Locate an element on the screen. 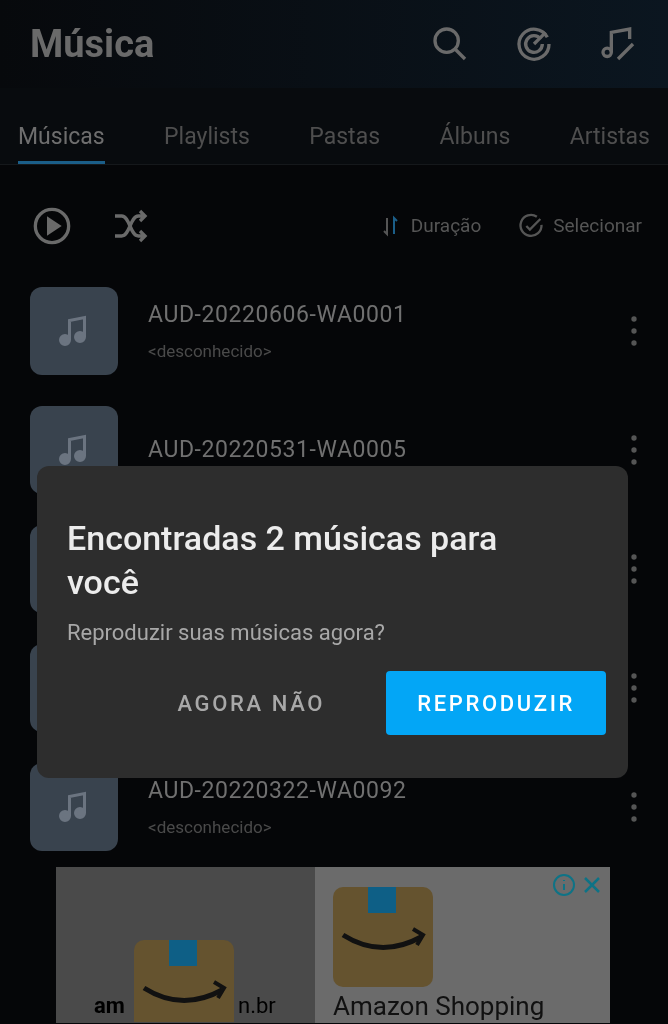 The image size is (668, 1024). play-button: REPRODUZIR is located at coordinates (496, 703).